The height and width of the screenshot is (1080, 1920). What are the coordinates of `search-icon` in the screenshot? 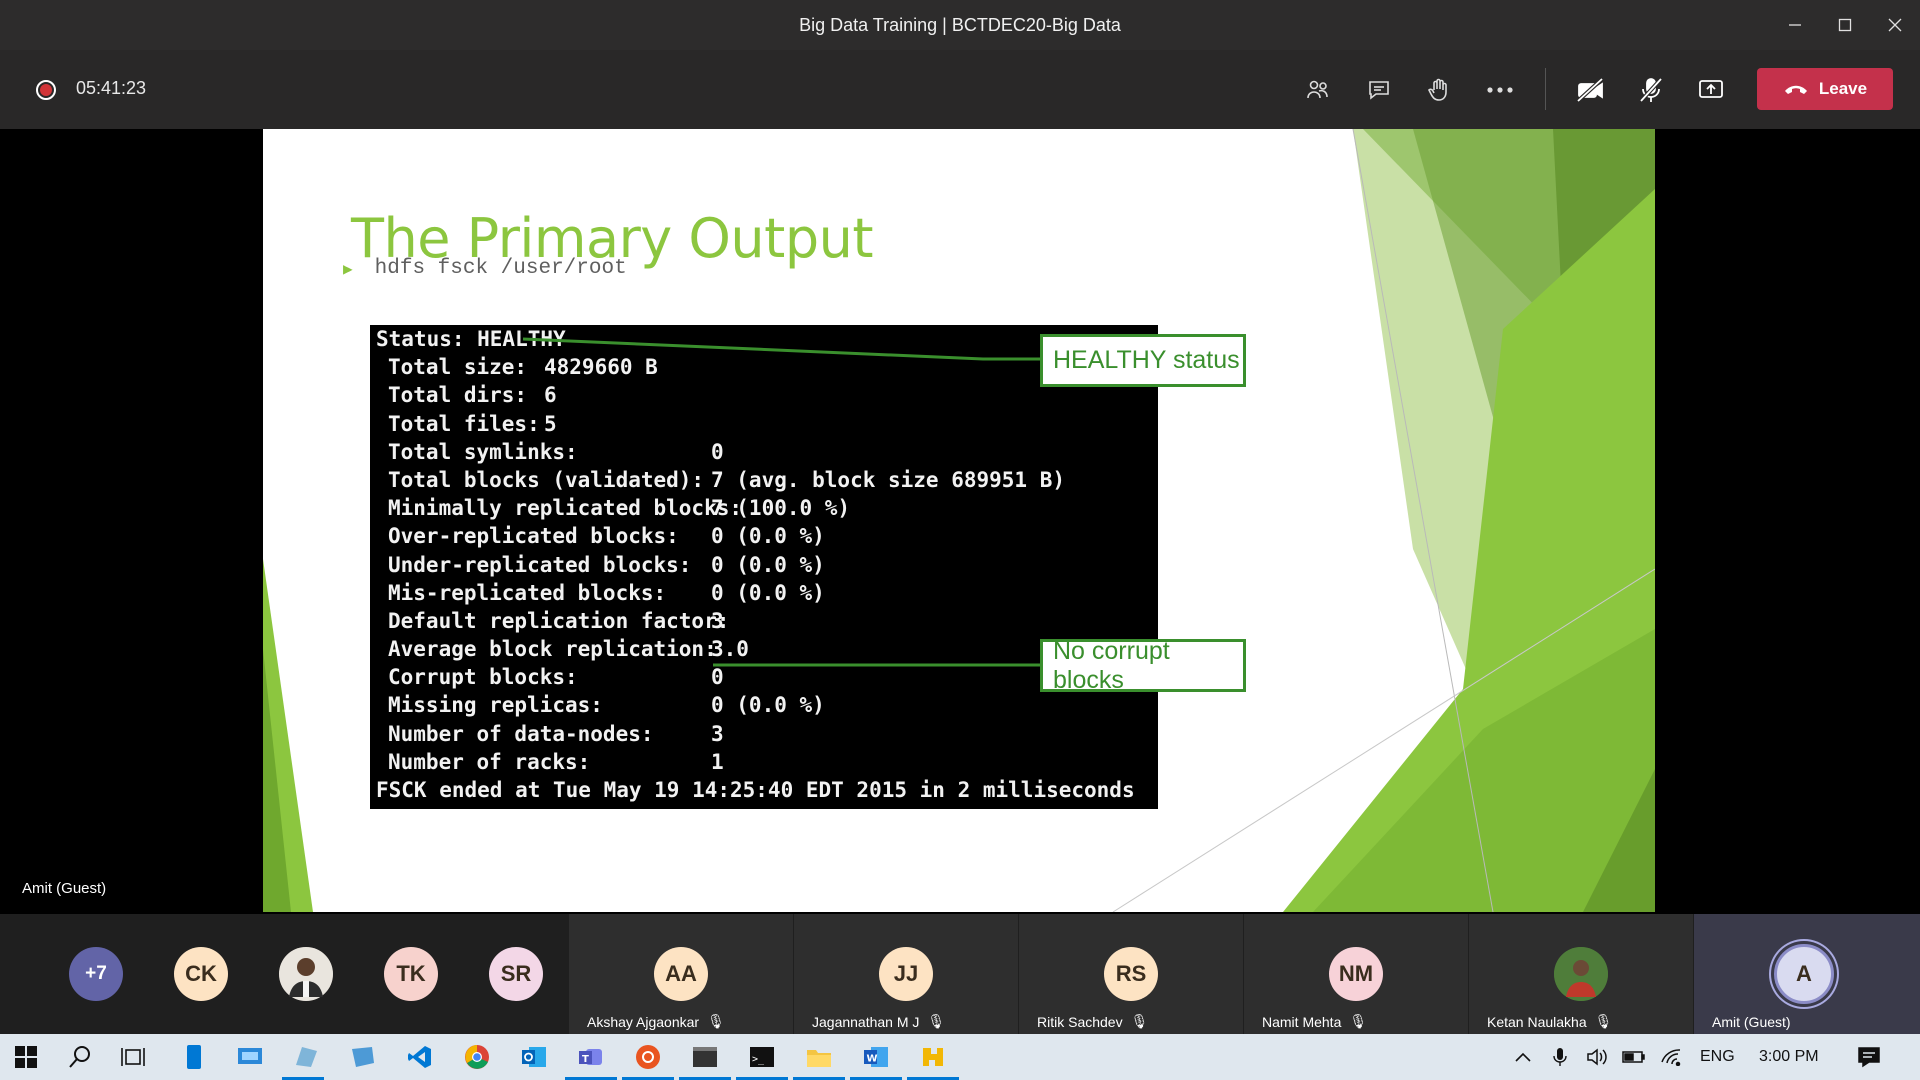 It's located at (80, 1057).